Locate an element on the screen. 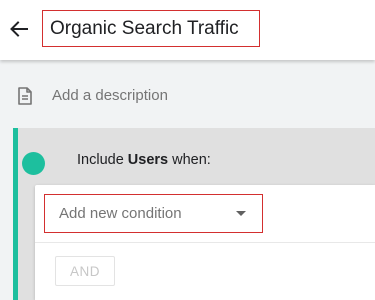 This screenshot has width=375, height=300. add-condition-dropdown: Add new condition is located at coordinates (153, 213).